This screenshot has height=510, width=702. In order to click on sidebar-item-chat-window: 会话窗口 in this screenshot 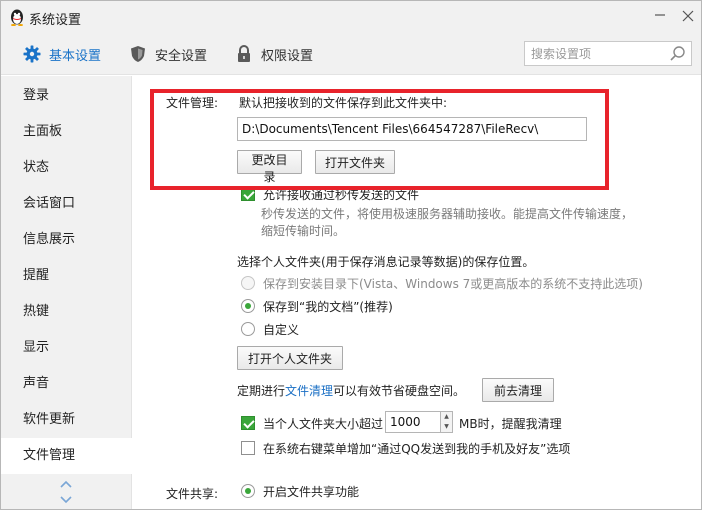, I will do `click(66, 204)`.